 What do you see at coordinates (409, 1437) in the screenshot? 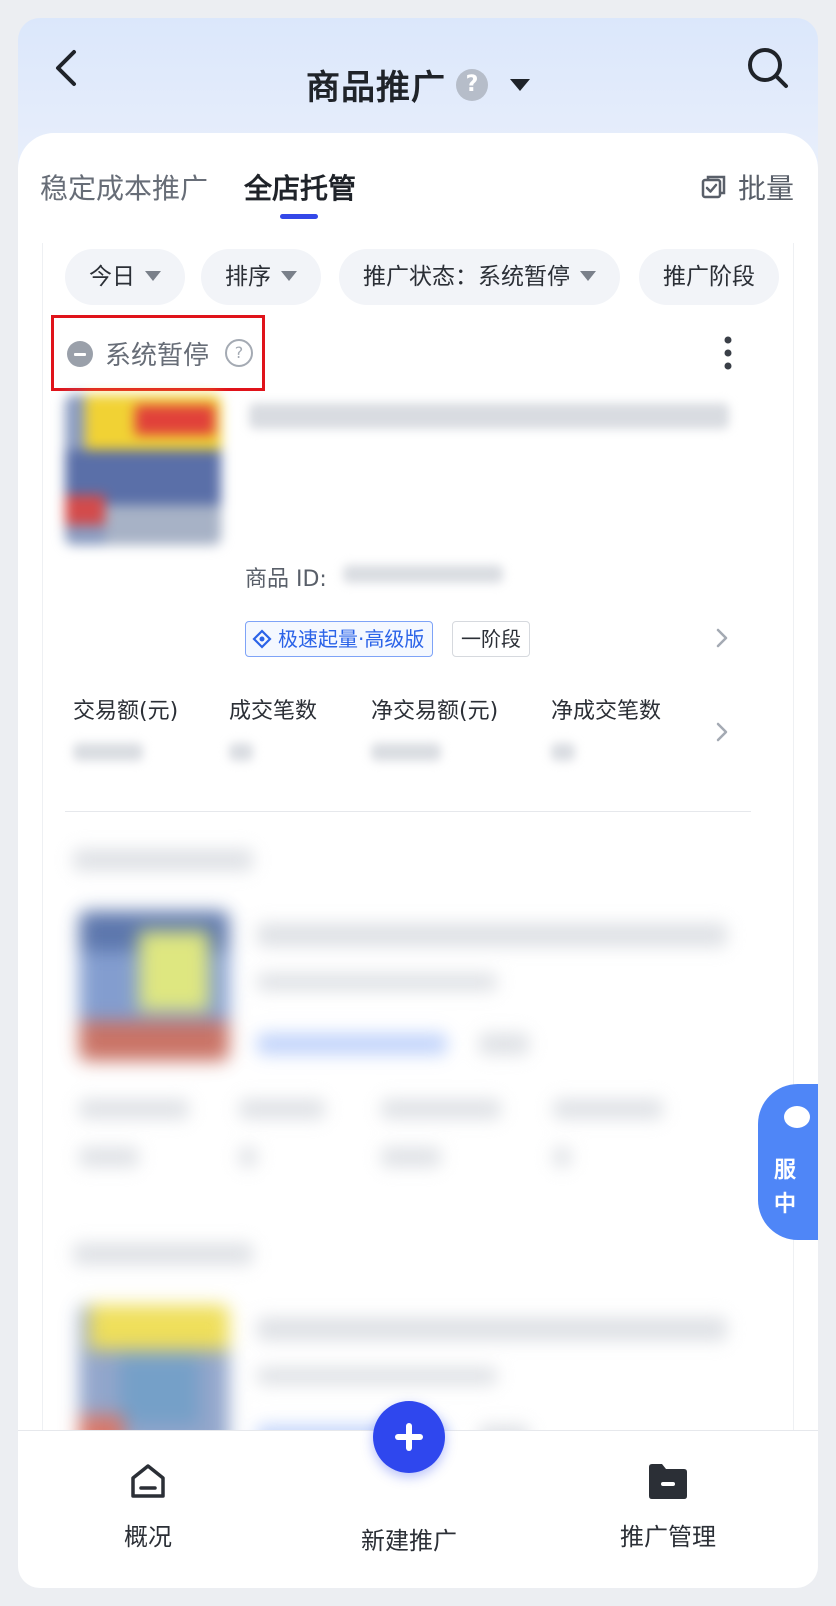
I see `plus-icon` at bounding box center [409, 1437].